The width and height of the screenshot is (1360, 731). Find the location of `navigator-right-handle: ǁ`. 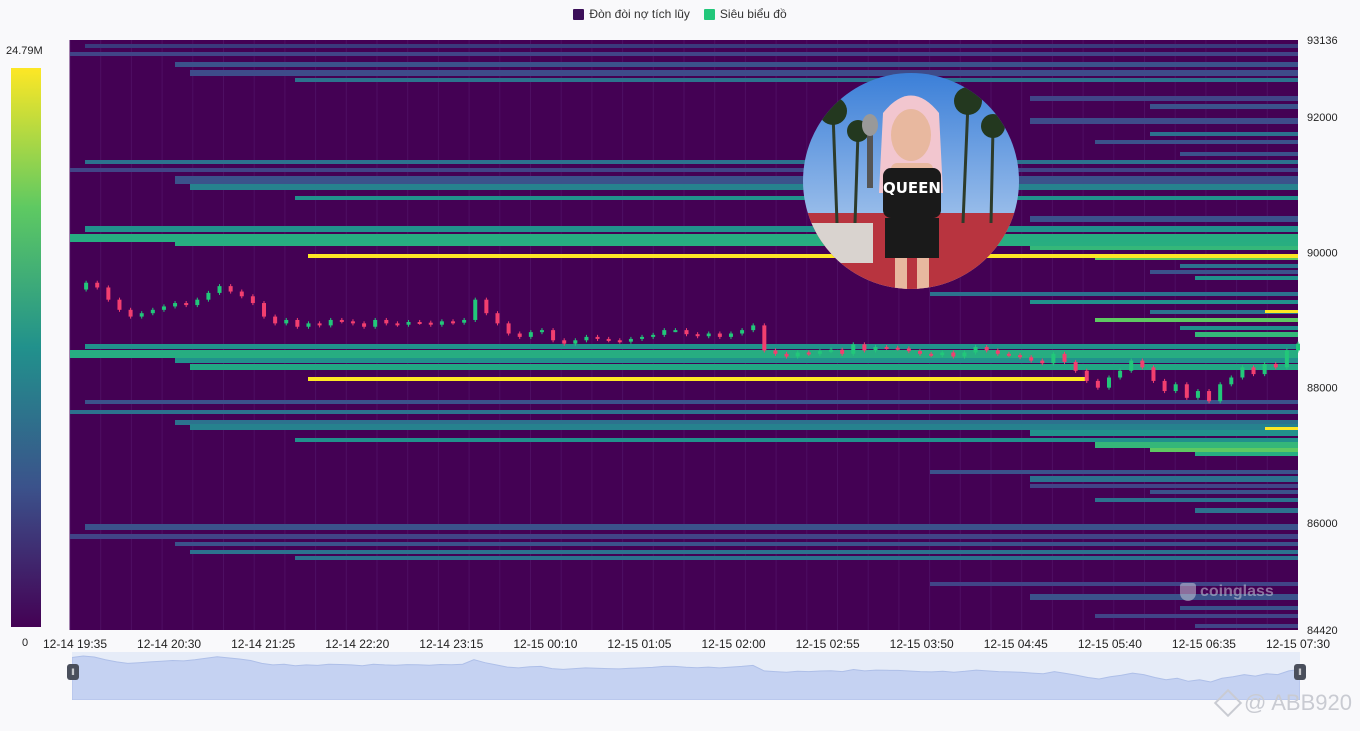

navigator-right-handle: ǁ is located at coordinates (1300, 672).